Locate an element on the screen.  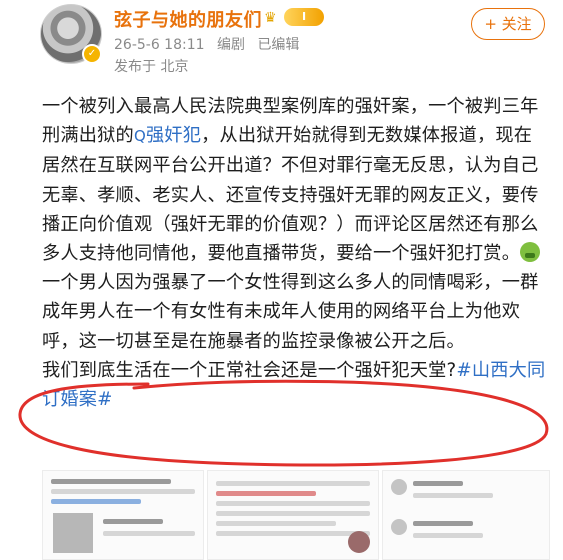
attached-images is located at coordinates (296, 515).